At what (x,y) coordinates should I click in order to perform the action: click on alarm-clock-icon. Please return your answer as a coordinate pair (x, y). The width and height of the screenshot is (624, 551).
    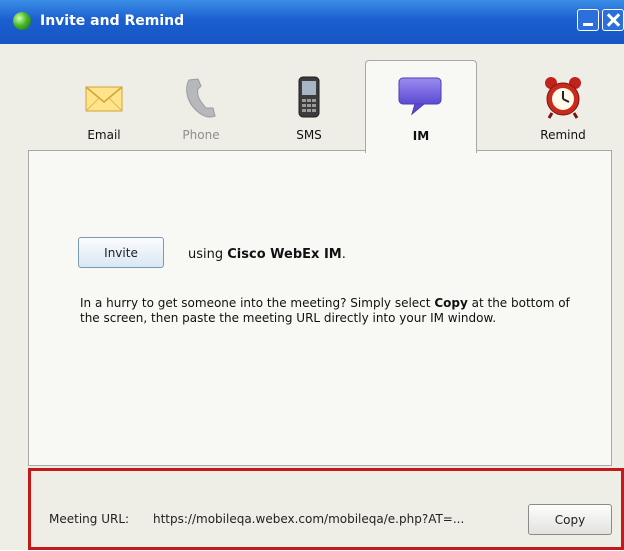
    Looking at the image, I should click on (563, 98).